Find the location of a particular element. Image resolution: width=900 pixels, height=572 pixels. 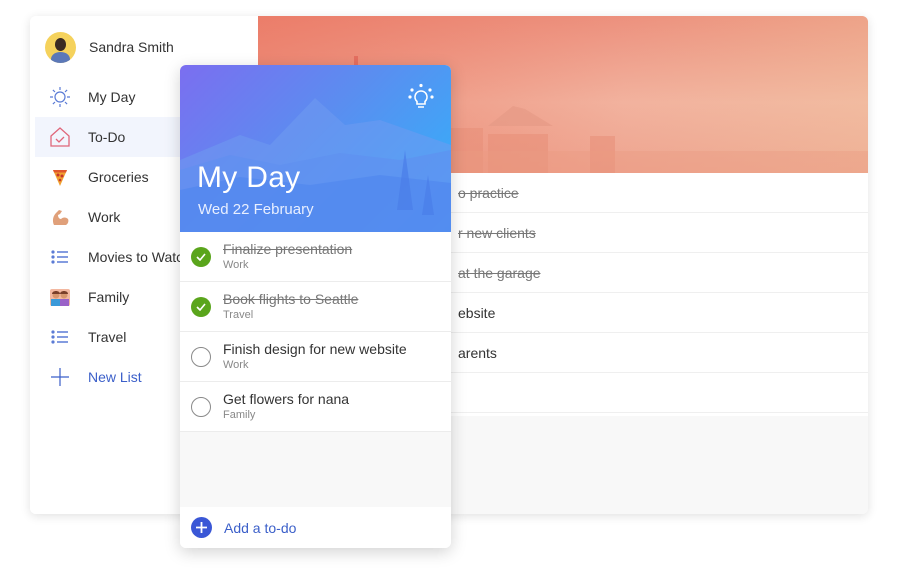

user-profile: Sandra Smith is located at coordinates (109, 47).